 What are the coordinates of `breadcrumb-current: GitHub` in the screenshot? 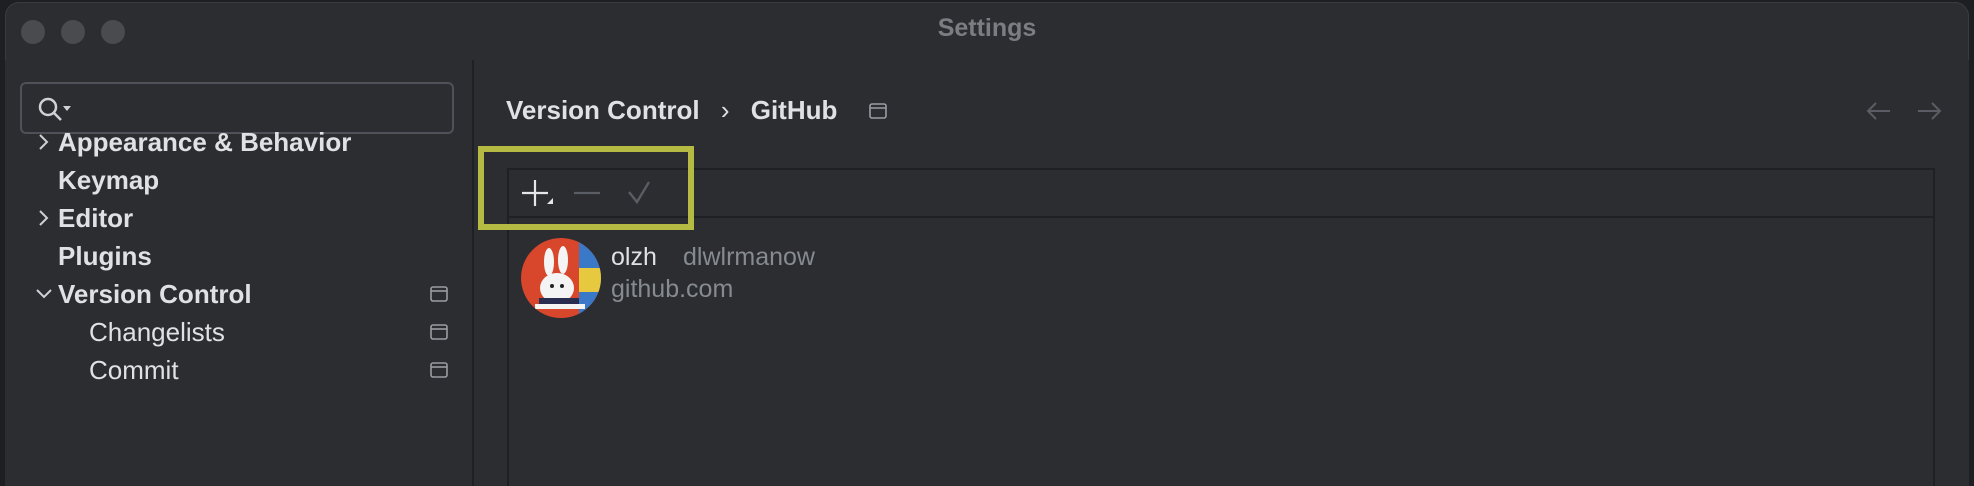 It's located at (794, 110).